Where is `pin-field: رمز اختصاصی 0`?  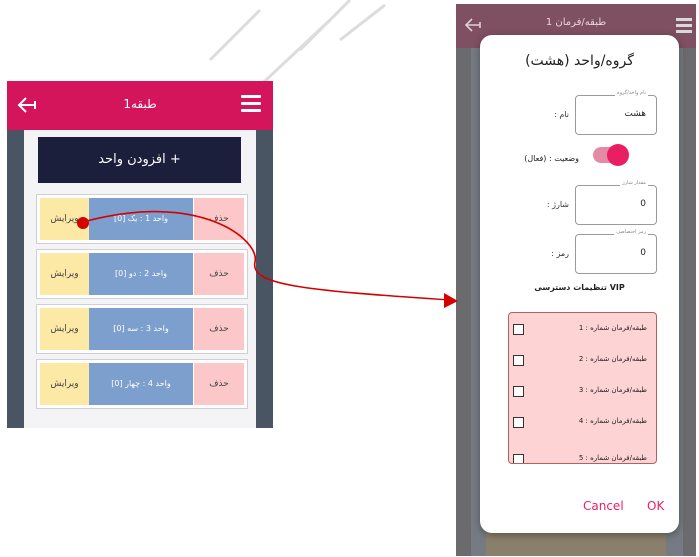
pin-field: رمز اختصاصی 0 is located at coordinates (616, 251).